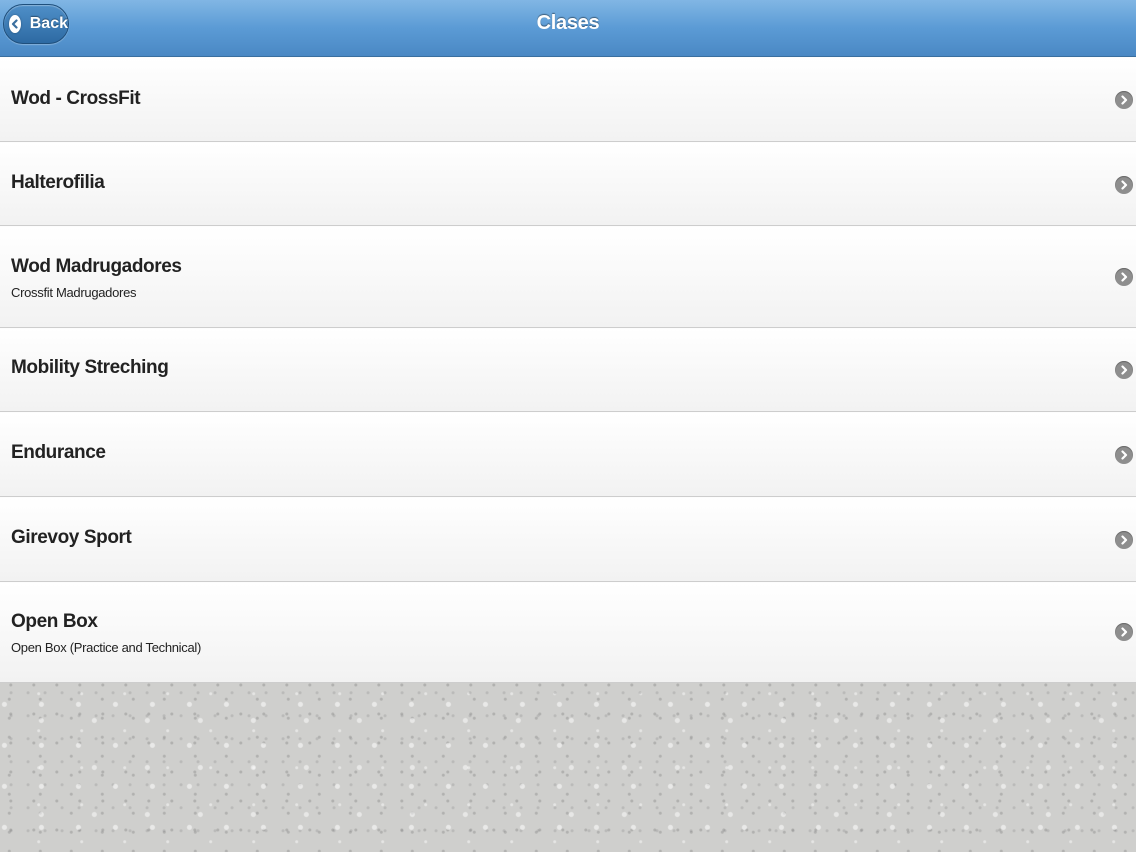 This screenshot has width=1136, height=852. Describe the element at coordinates (90, 367) in the screenshot. I see `item-title: Mobility Streching` at that location.